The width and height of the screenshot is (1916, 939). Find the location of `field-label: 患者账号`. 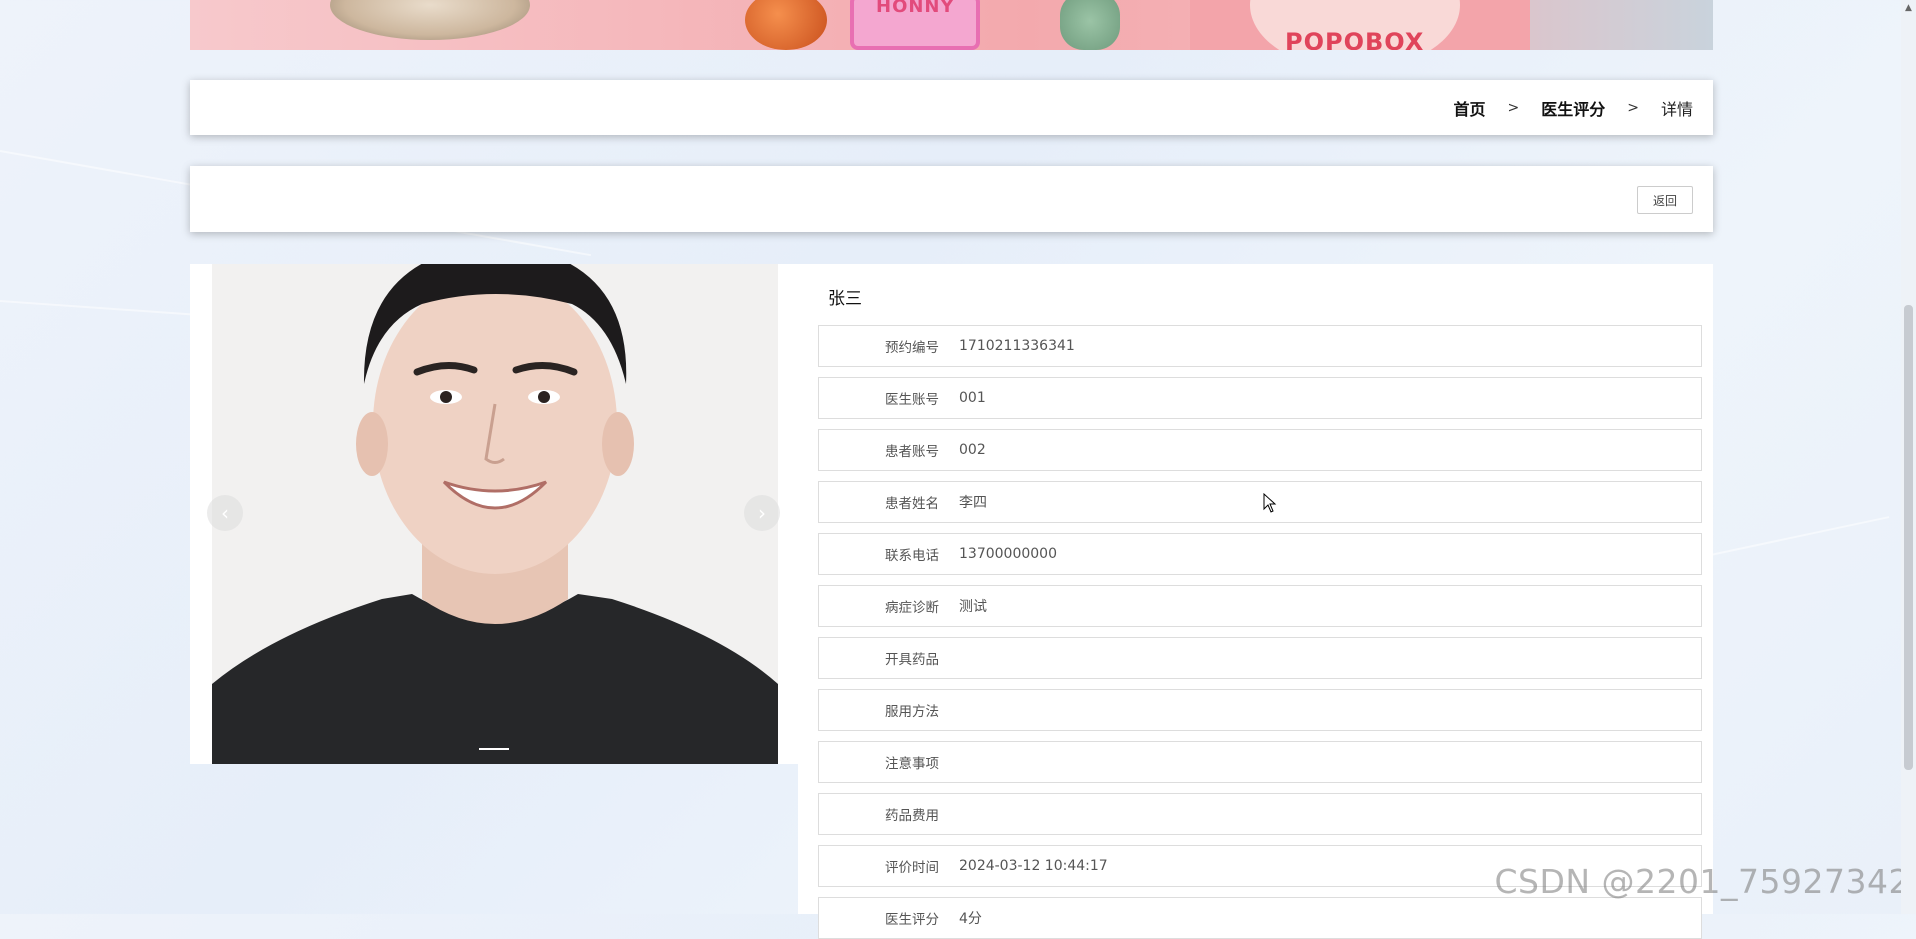

field-label: 患者账号 is located at coordinates (912, 452).